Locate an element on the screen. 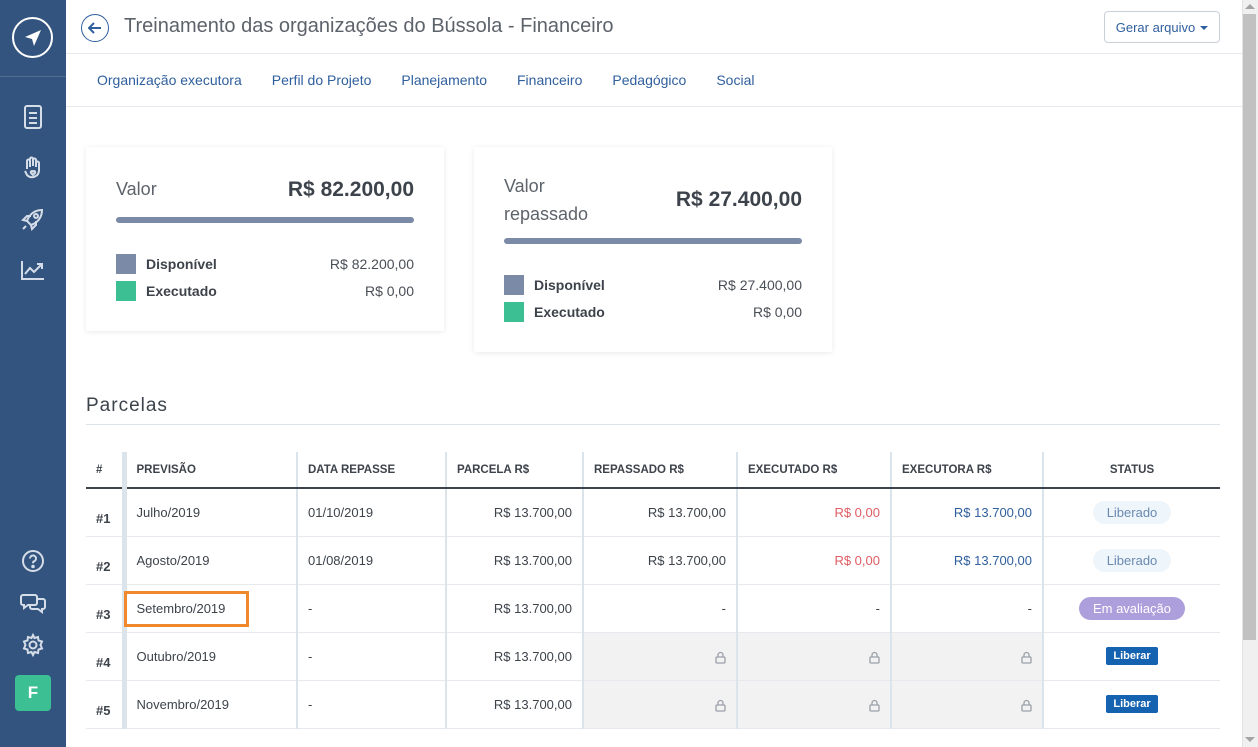  data-repasse-cell: 01/08/2019 is located at coordinates (371, 560).